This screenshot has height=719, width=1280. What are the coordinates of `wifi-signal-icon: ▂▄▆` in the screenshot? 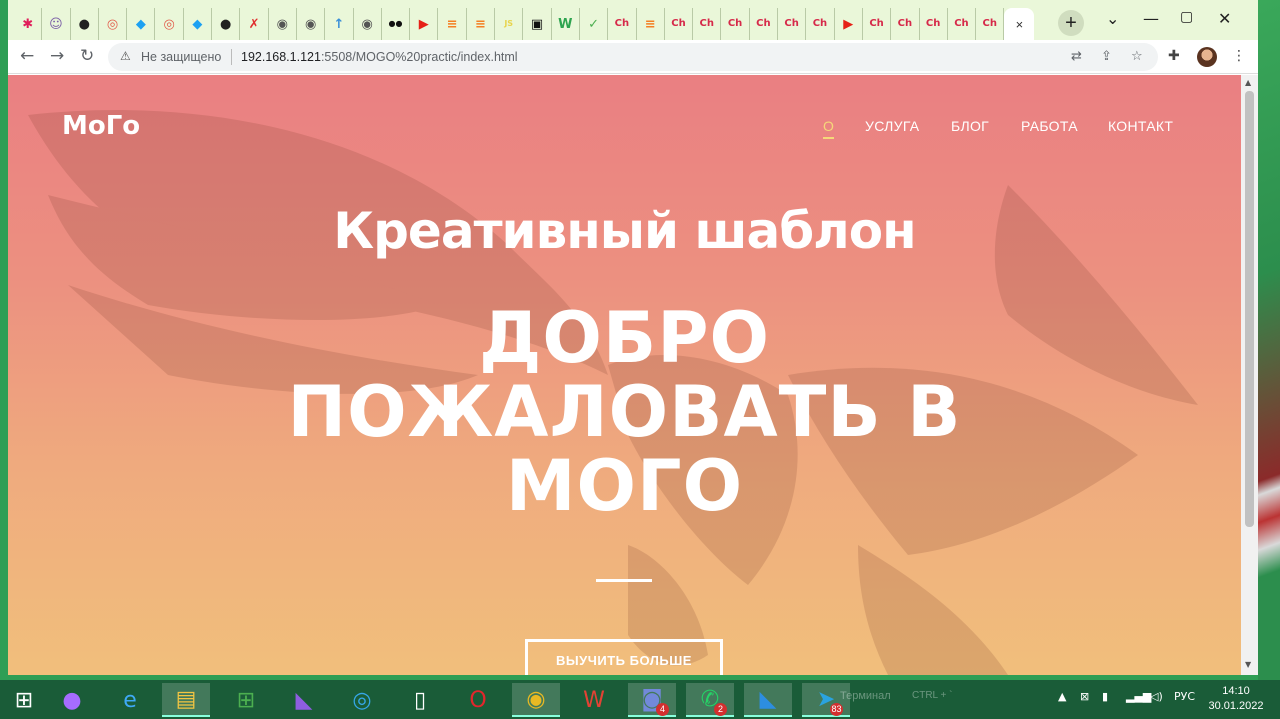 It's located at (1138, 696).